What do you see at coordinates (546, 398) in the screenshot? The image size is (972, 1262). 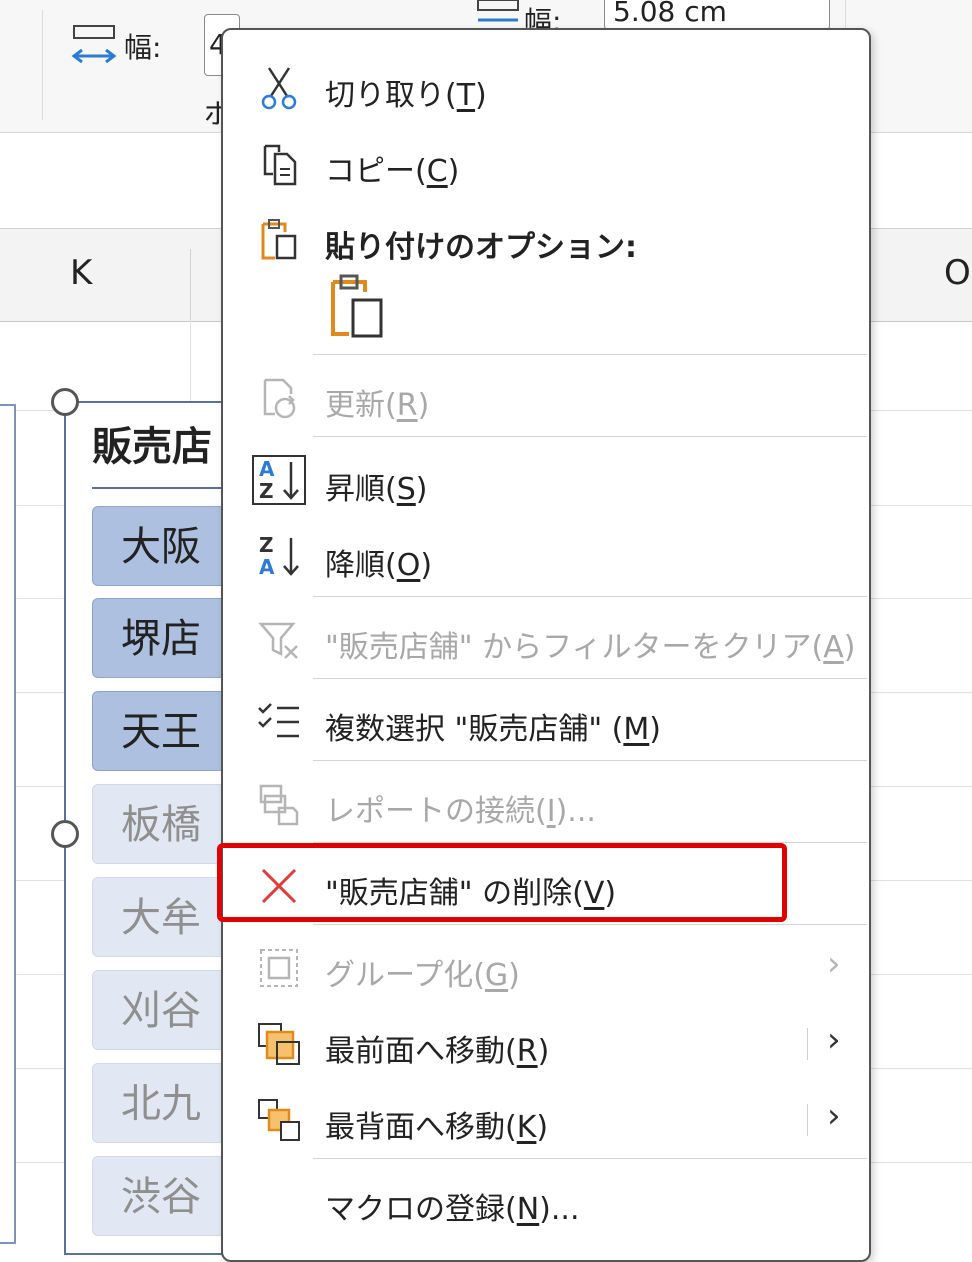 I see `menu-item-refresh: 更新(R)` at bounding box center [546, 398].